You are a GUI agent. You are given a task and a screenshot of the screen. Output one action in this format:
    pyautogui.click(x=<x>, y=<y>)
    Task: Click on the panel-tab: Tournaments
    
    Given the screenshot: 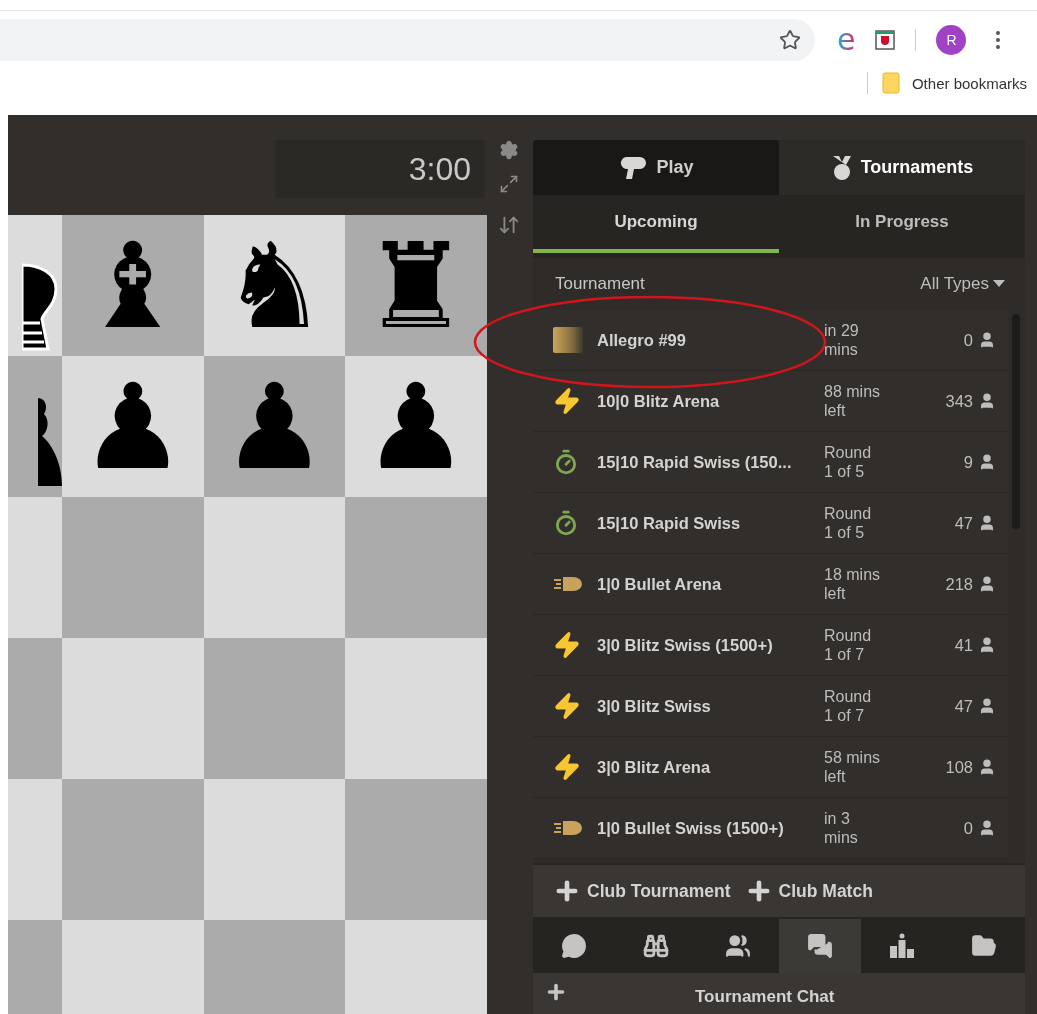 What is the action you would take?
    pyautogui.click(x=902, y=167)
    